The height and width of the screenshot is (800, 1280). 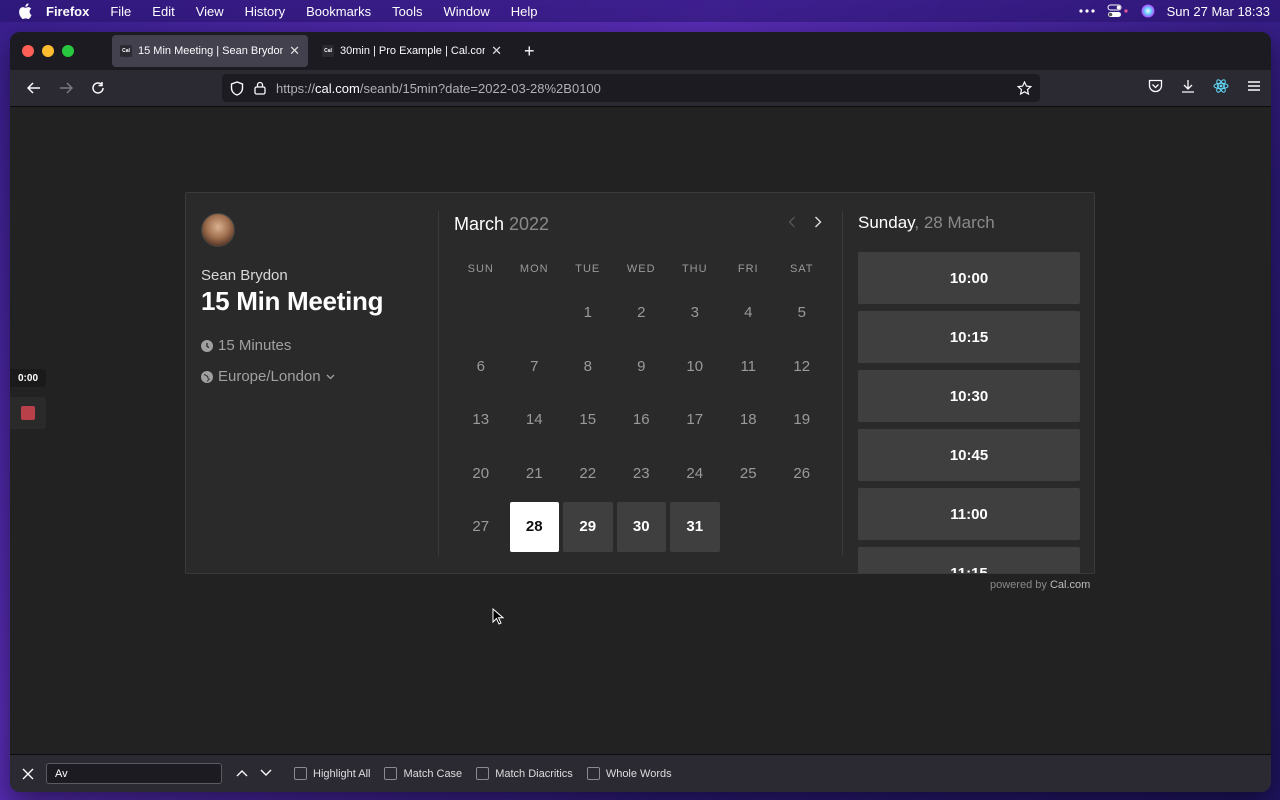 I want to click on day-cell-unavailable: 15, so click(x=588, y=420).